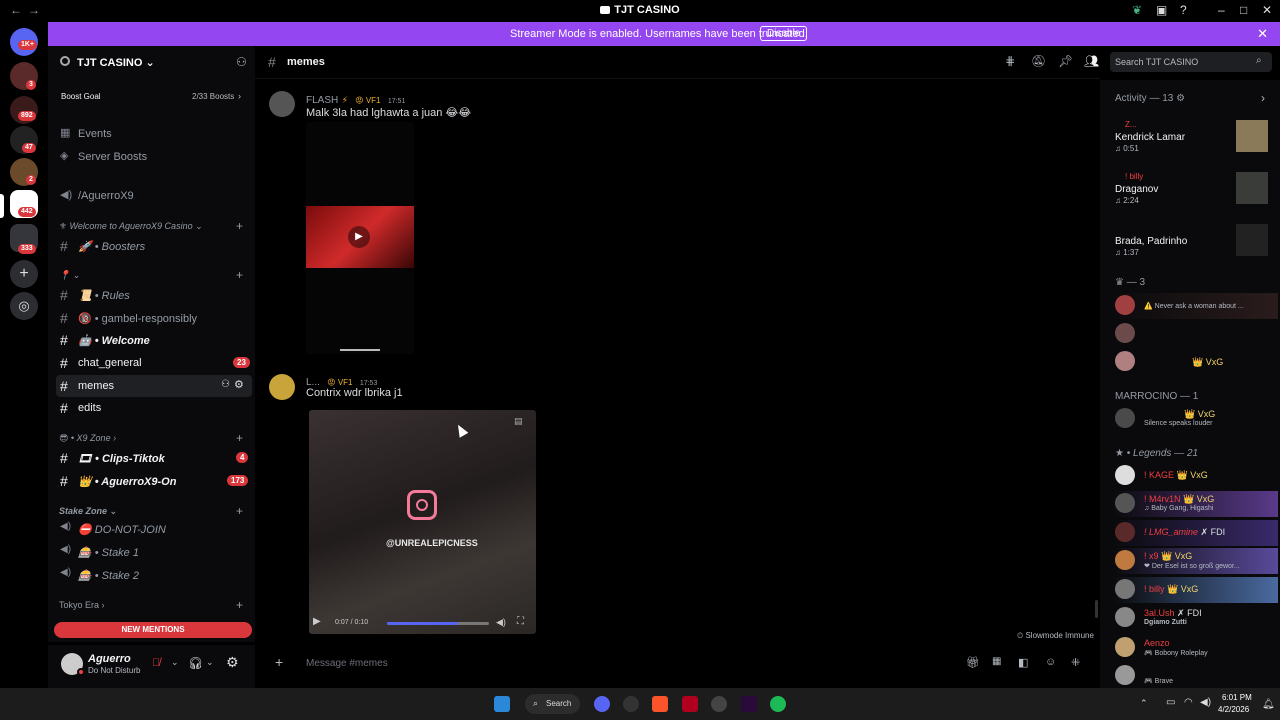  I want to click on invite-icon: ⚇, so click(225, 384).